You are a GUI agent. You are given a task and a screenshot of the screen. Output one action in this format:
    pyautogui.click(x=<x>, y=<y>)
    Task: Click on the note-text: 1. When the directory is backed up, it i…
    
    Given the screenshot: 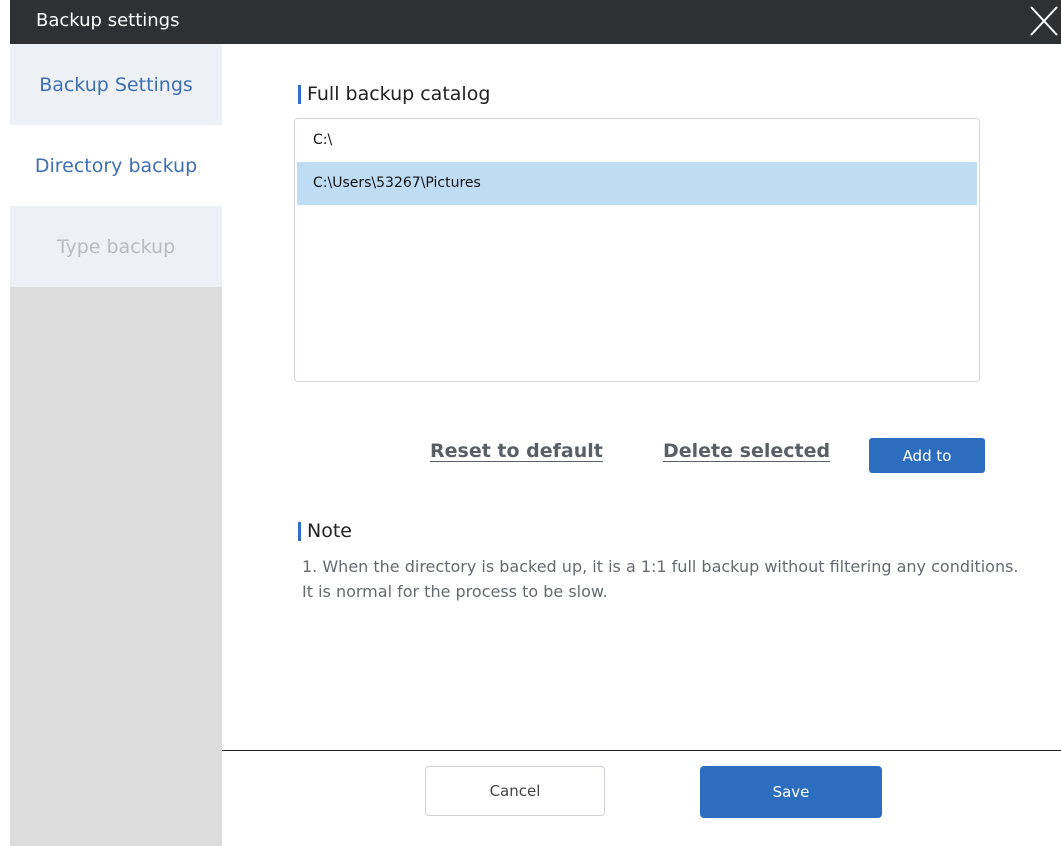 What is the action you would take?
    pyautogui.click(x=660, y=579)
    